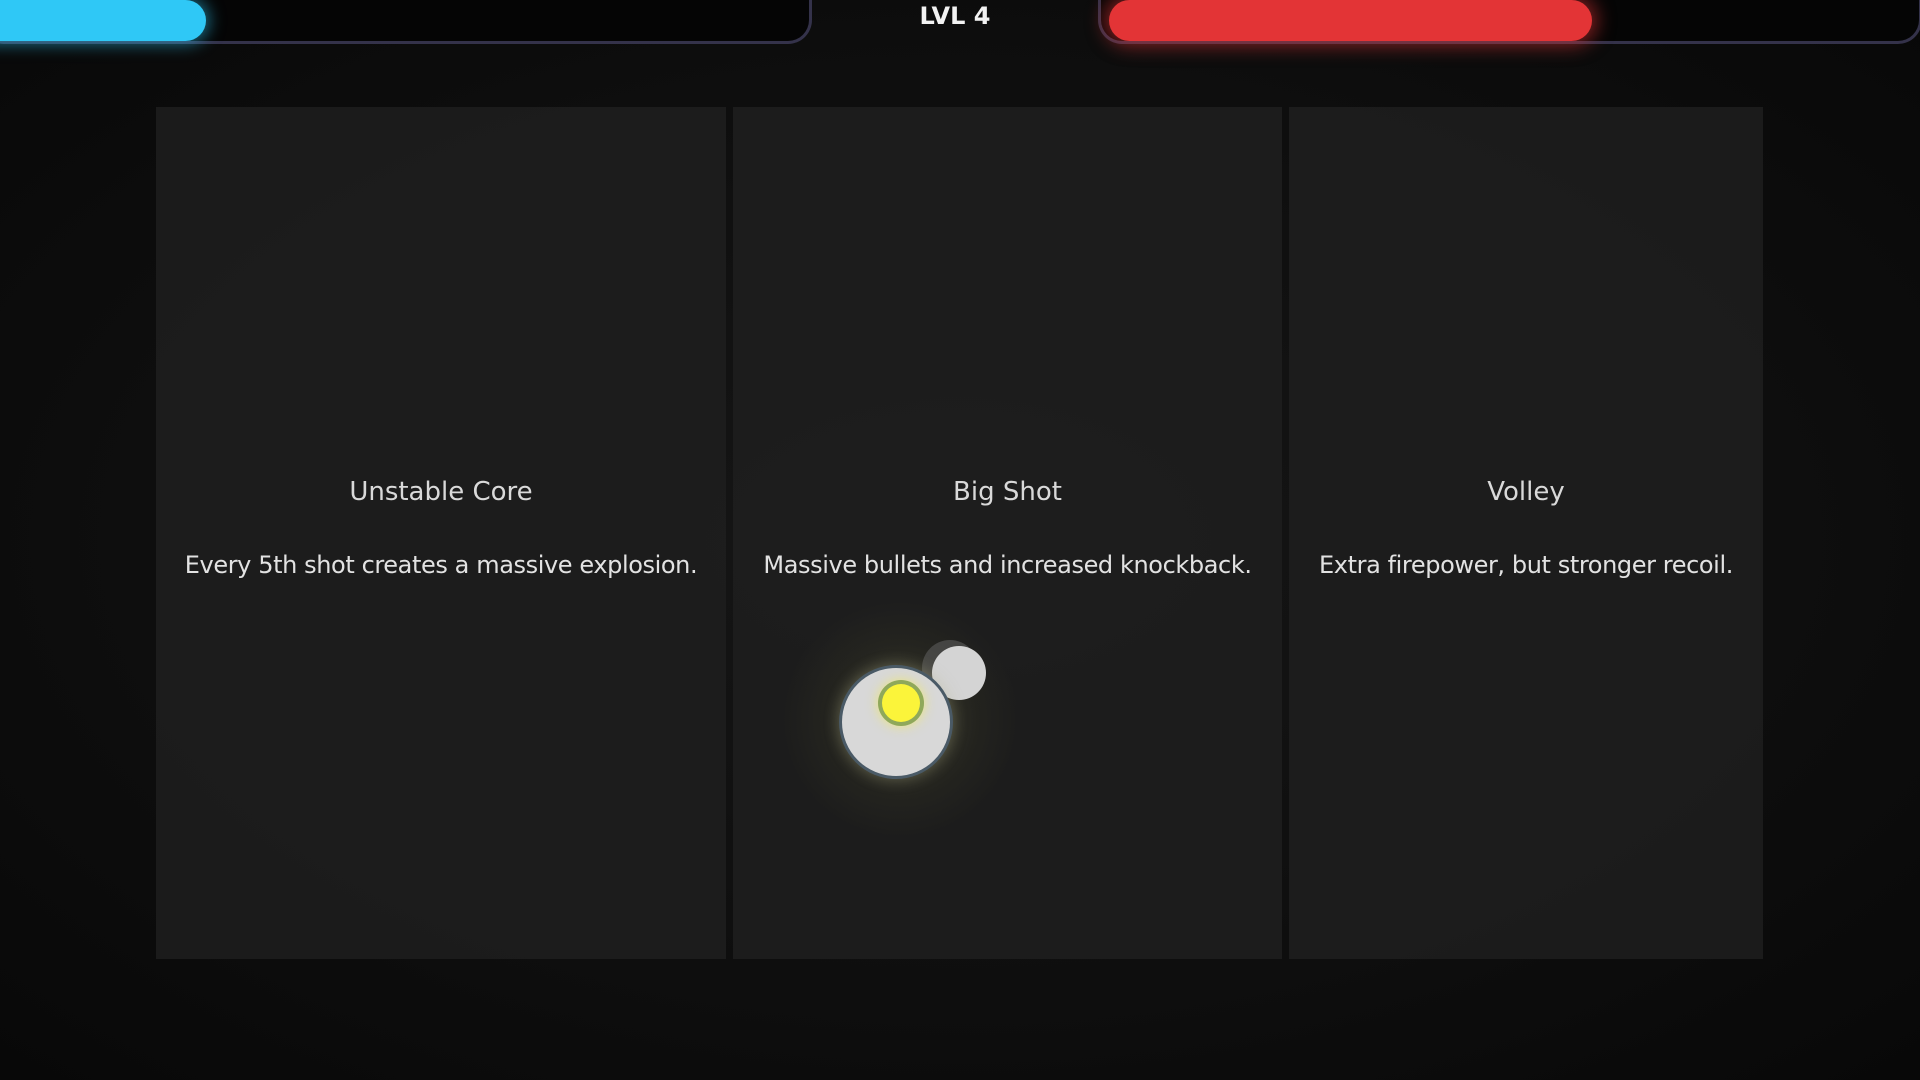 This screenshot has width=1920, height=1080. What do you see at coordinates (1526, 492) in the screenshot?
I see `upgrade-title: Volley` at bounding box center [1526, 492].